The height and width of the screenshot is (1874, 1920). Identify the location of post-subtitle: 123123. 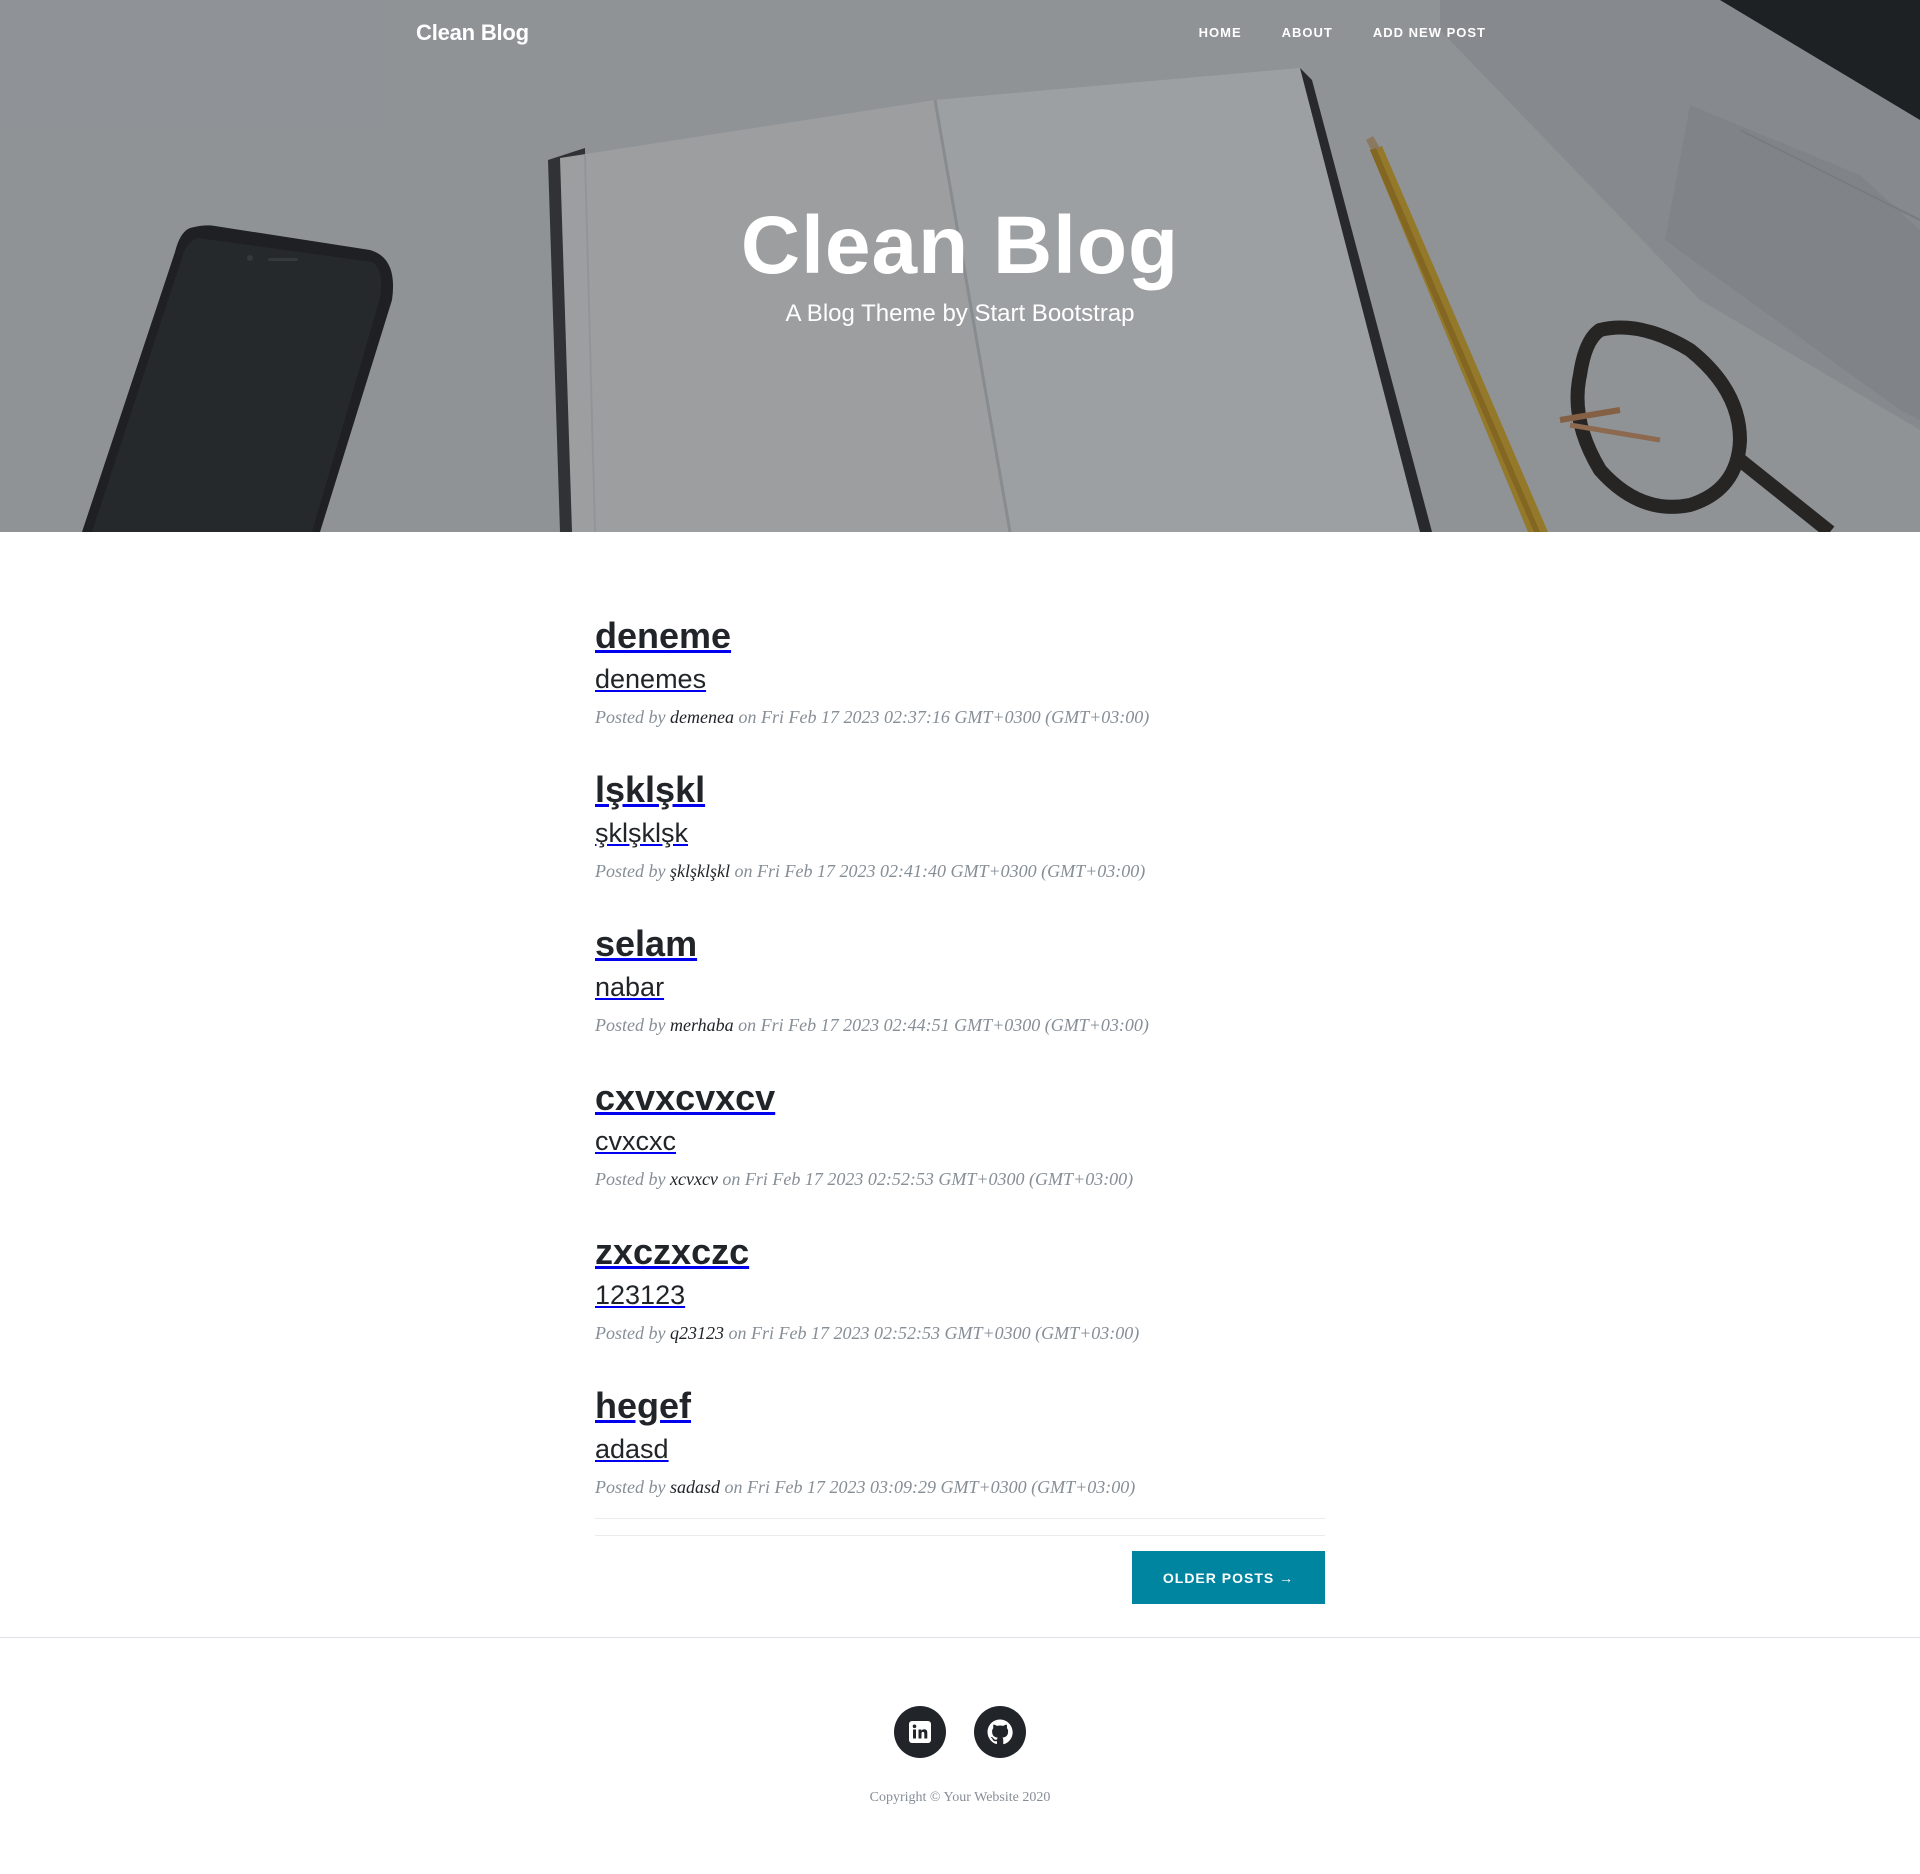
(640, 1295).